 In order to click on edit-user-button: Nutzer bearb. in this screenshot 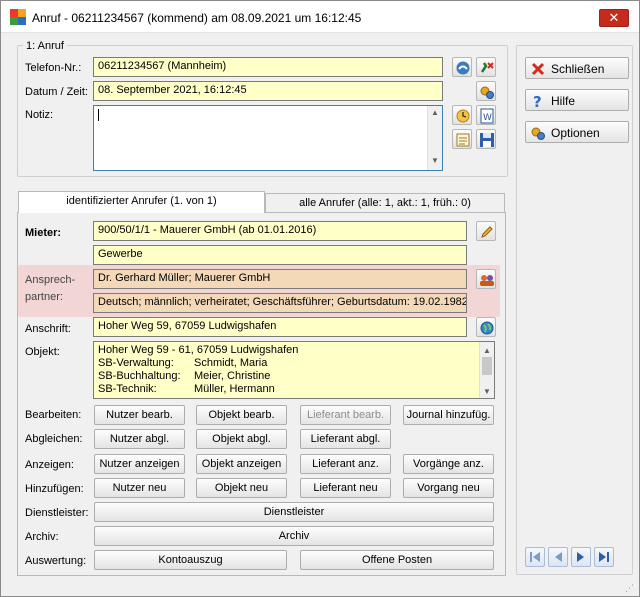, I will do `click(139, 415)`.